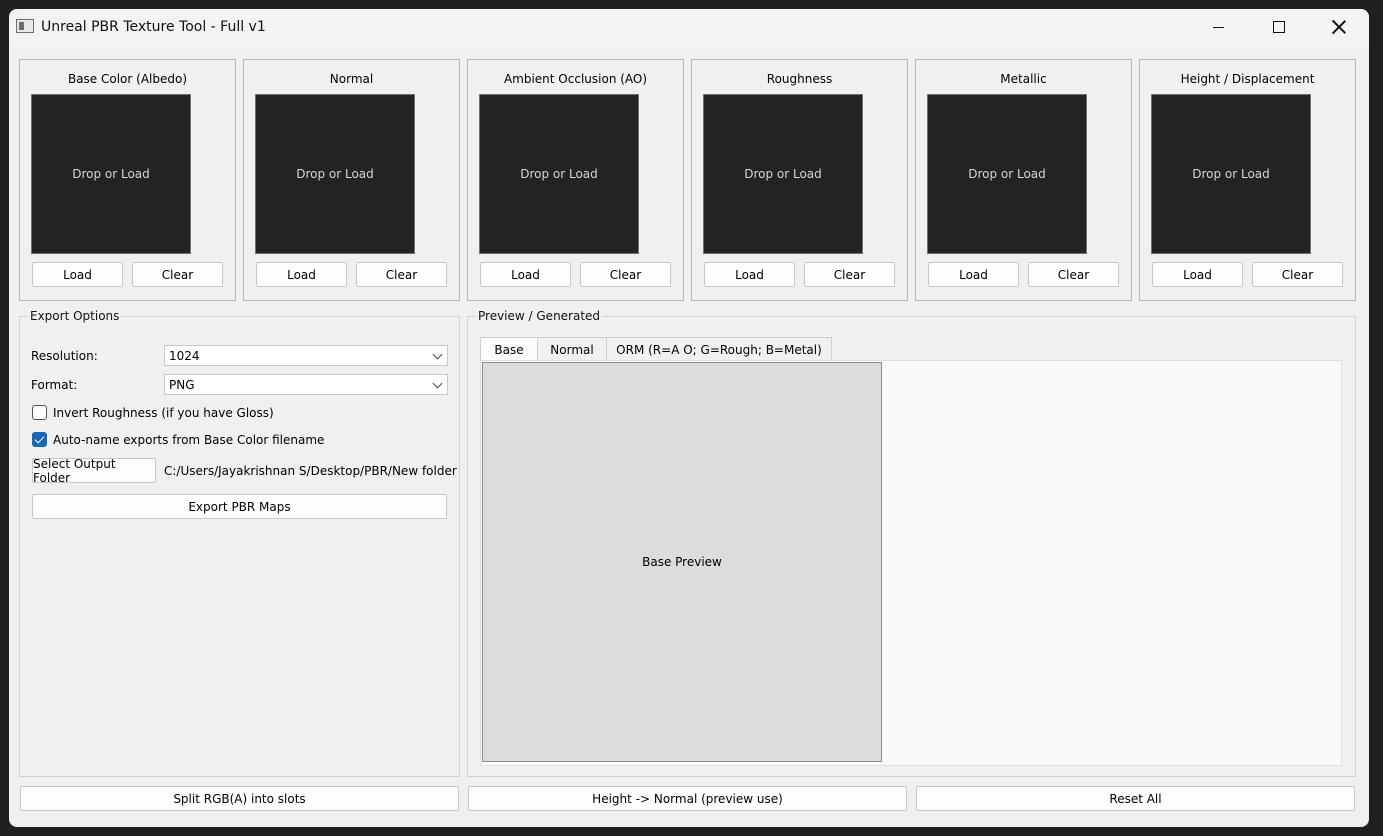 The width and height of the screenshot is (1383, 836). What do you see at coordinates (572, 349) in the screenshot?
I see `tab-normal: Normal` at bounding box center [572, 349].